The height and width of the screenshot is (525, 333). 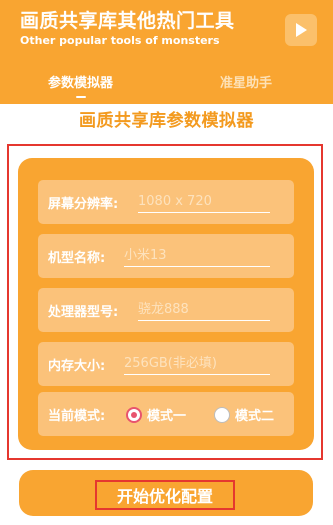 I want to click on mode-label: 当前模式:, so click(x=77, y=416).